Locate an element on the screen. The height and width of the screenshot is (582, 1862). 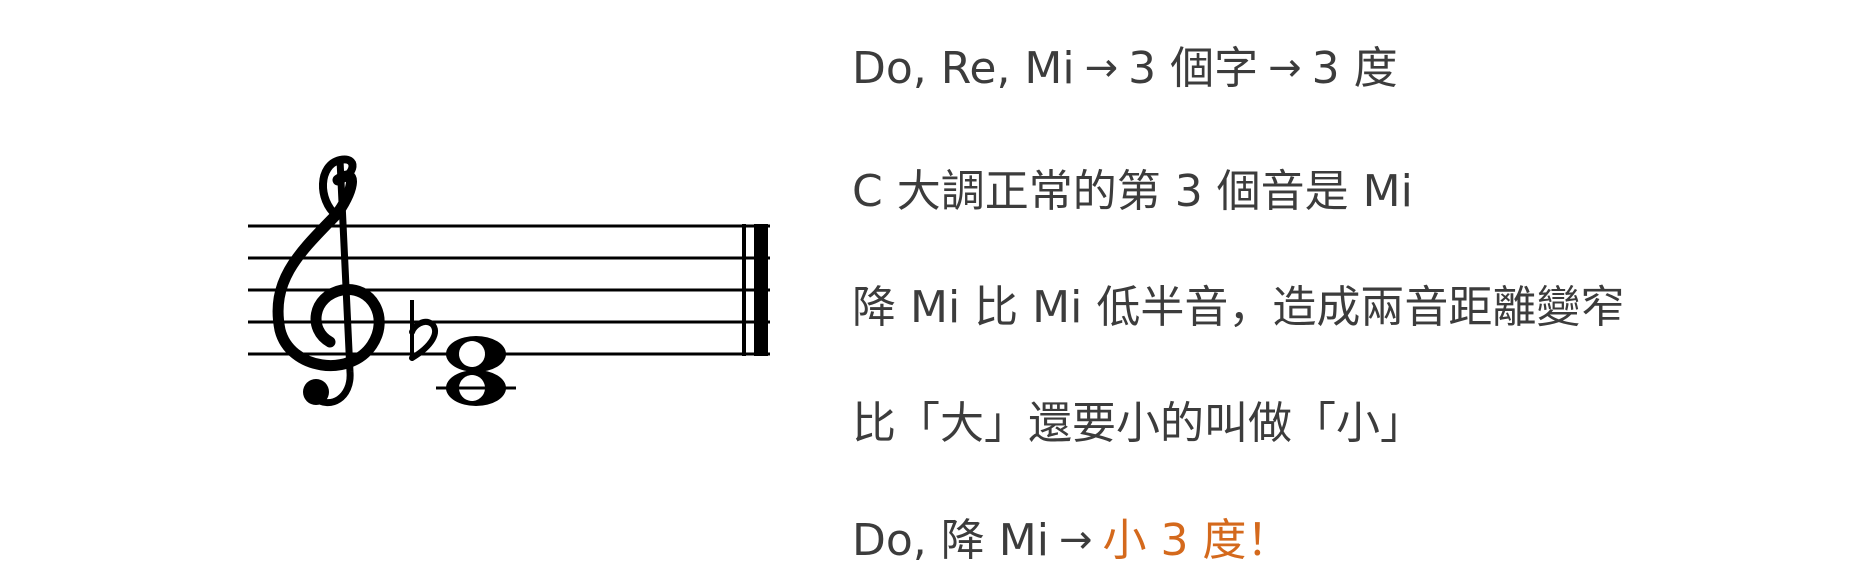
final-barline-icon is located at coordinates (755, 290).